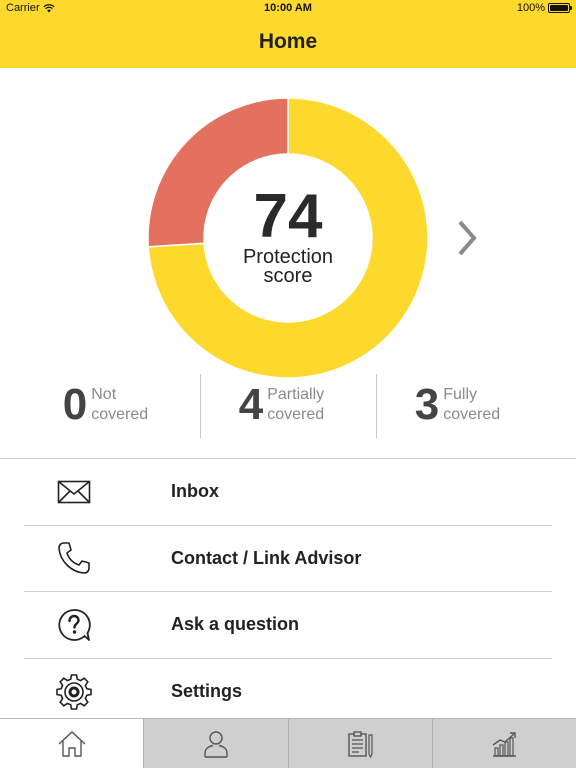 Image resolution: width=576 pixels, height=768 pixels. I want to click on summary-partially-covered: 4 Partially covered, so click(288, 405).